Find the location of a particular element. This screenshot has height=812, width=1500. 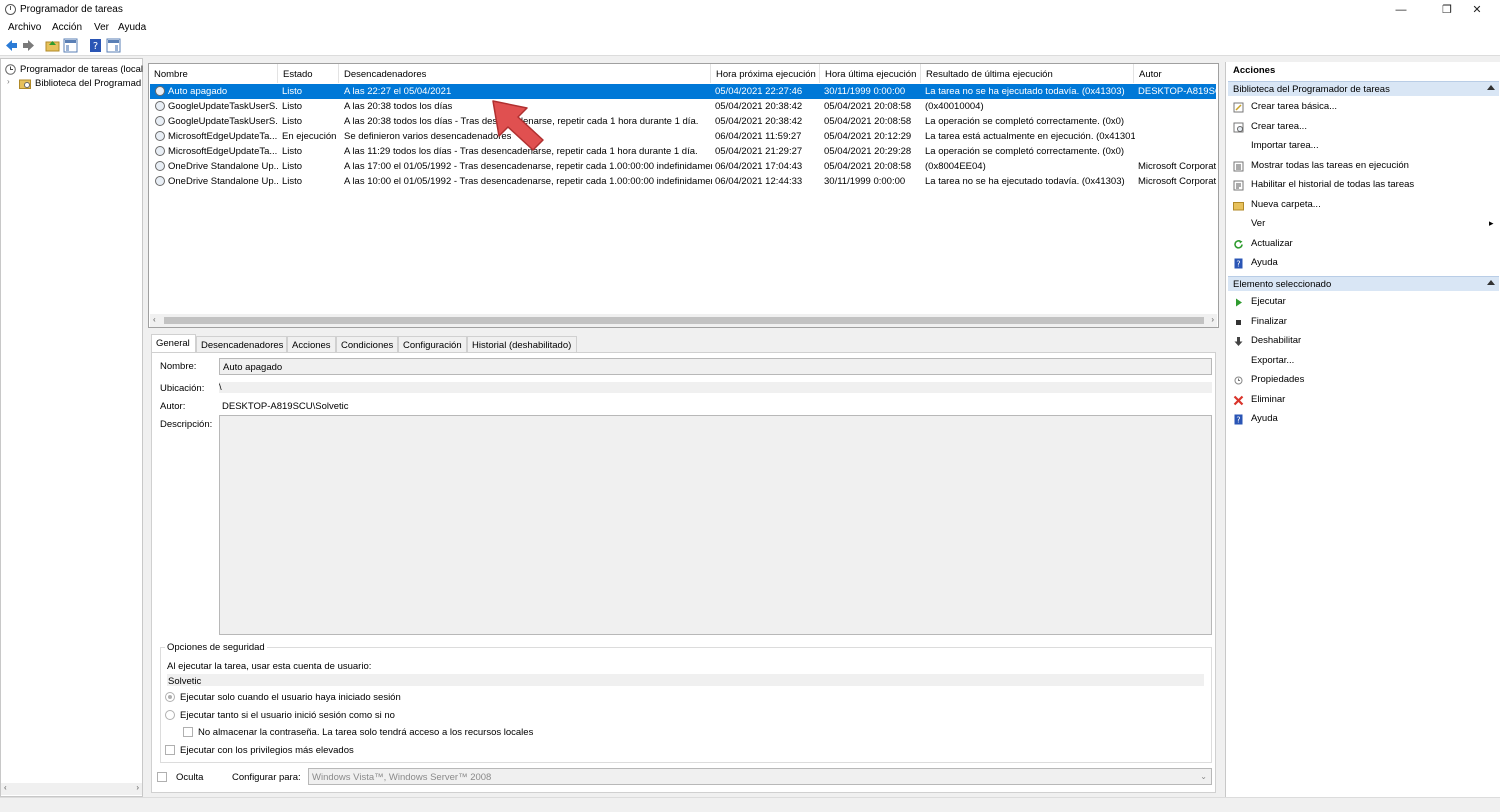

action-item: Actualizar is located at coordinates (1272, 243).